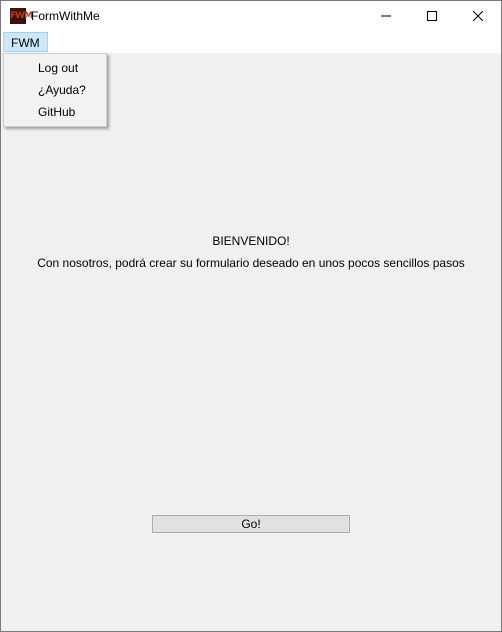 This screenshot has width=502, height=632. Describe the element at coordinates (21, 16) in the screenshot. I see `app-logo-icon: FWM` at that location.